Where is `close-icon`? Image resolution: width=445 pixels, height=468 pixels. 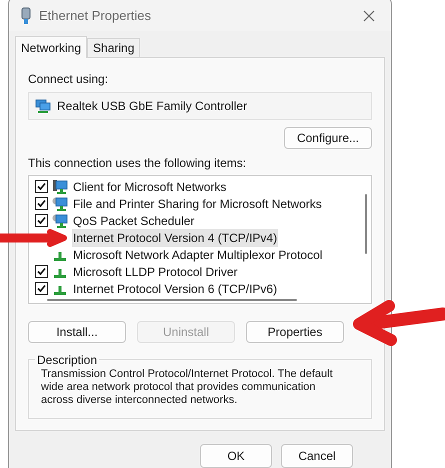
close-icon is located at coordinates (369, 16).